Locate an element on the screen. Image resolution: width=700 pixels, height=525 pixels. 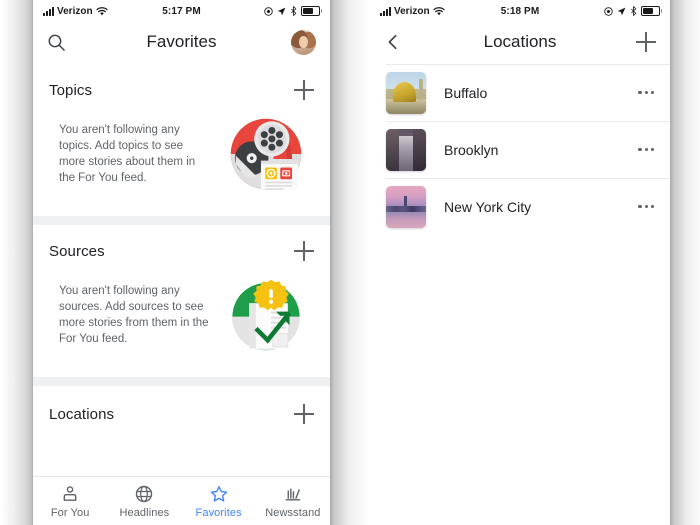
avatar-button is located at coordinates (303, 42).